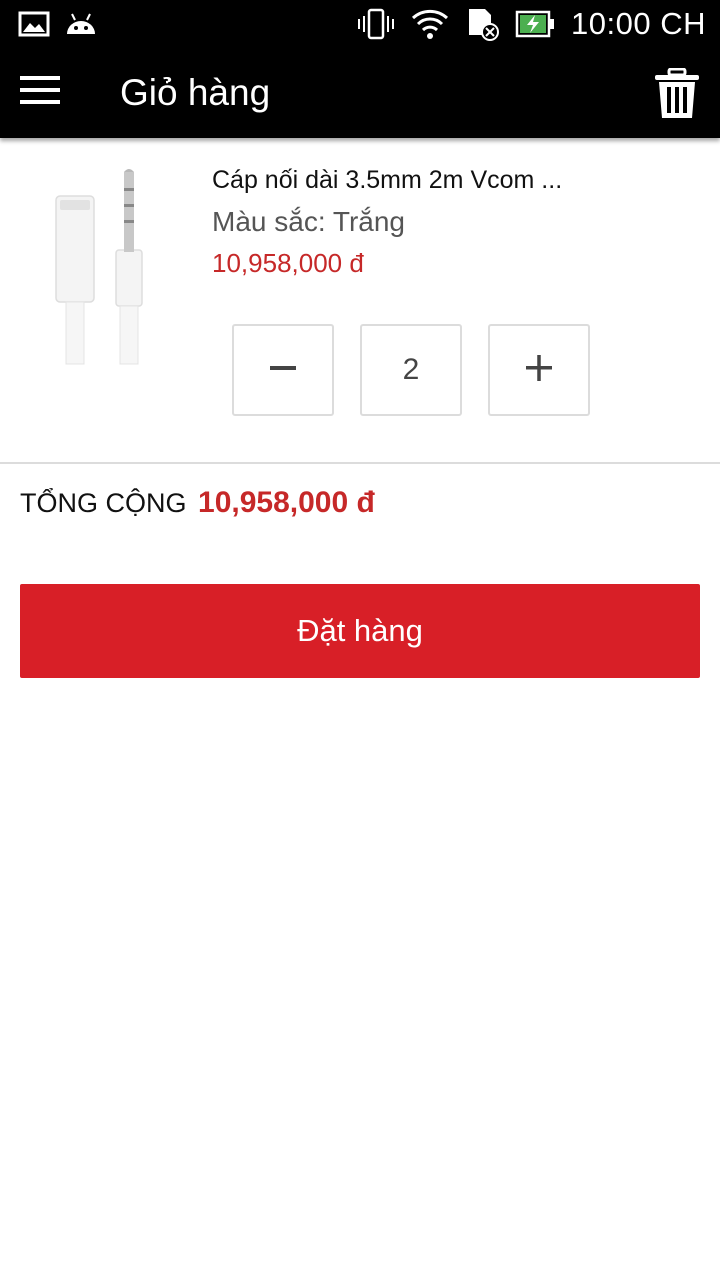 This screenshot has width=720, height=1280. What do you see at coordinates (482, 24) in the screenshot?
I see `sd-card-error-icon` at bounding box center [482, 24].